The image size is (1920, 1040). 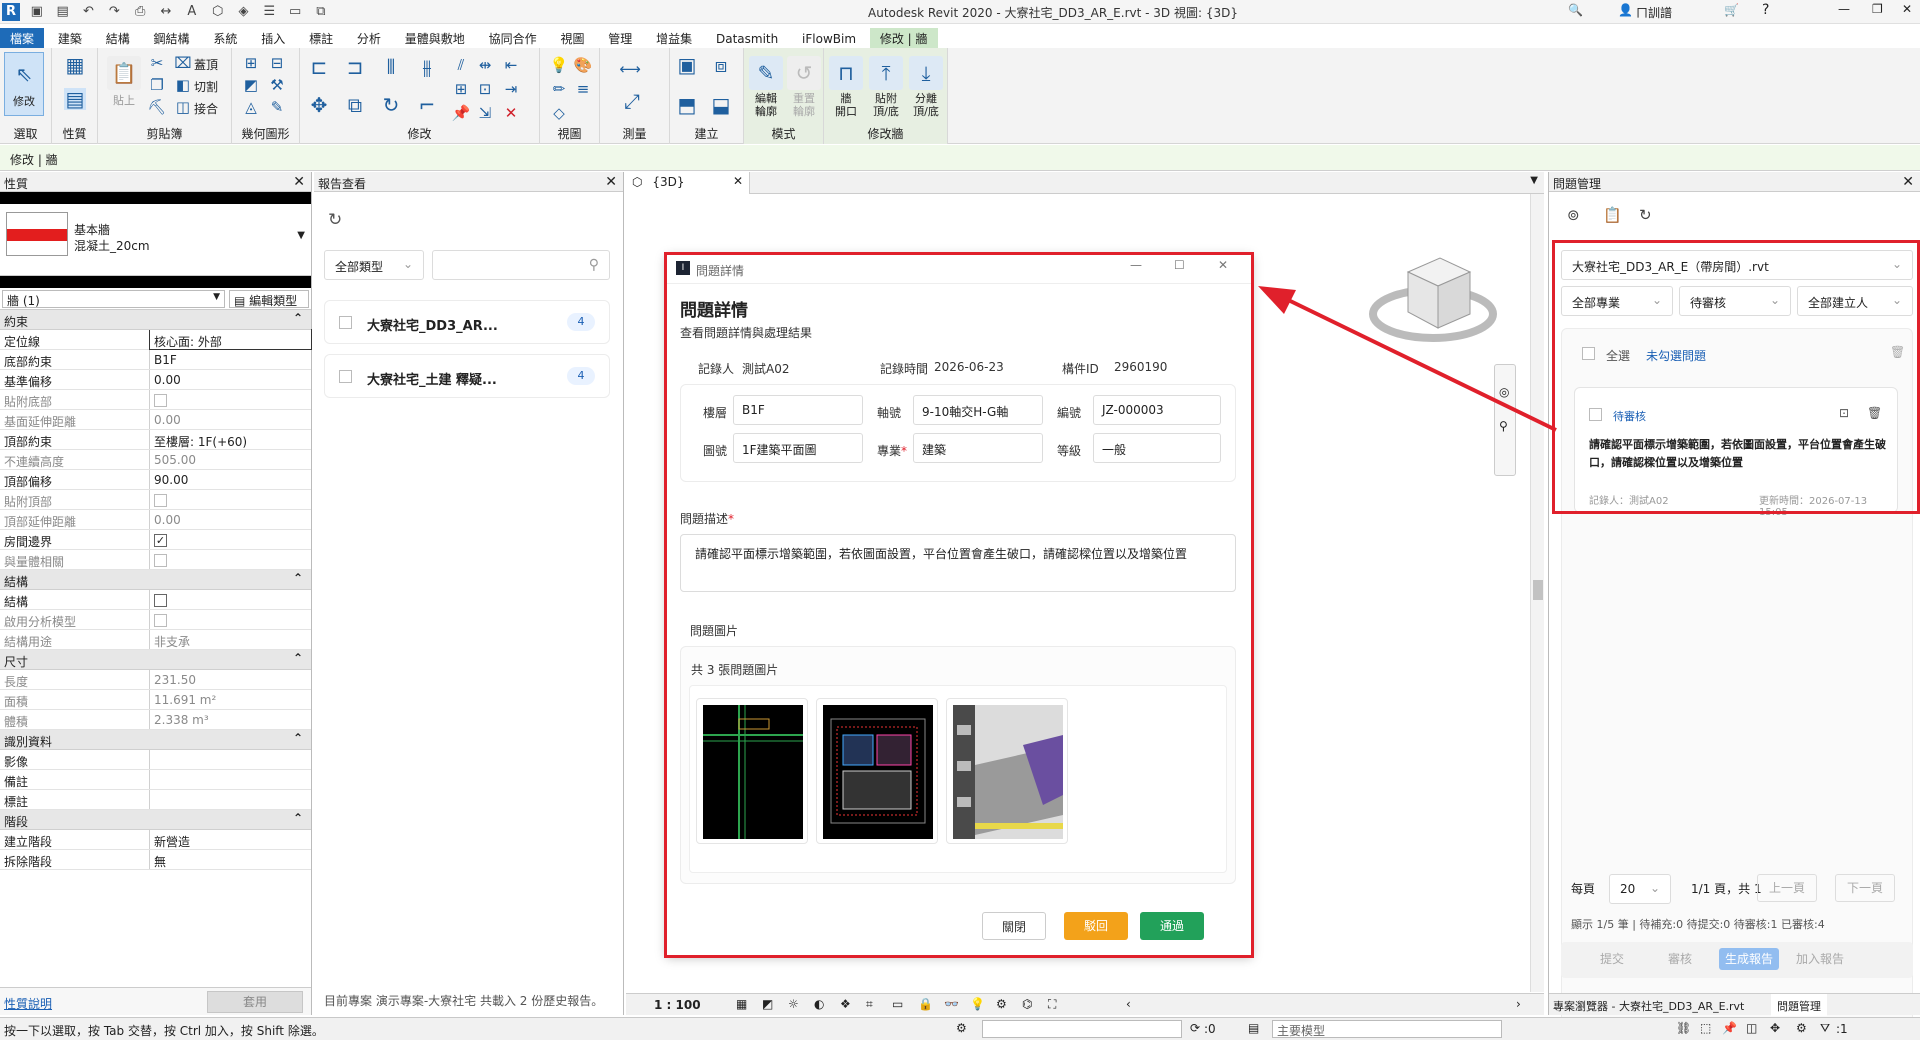 I want to click on create-assembly-icon: ⬒, so click(x=687, y=105).